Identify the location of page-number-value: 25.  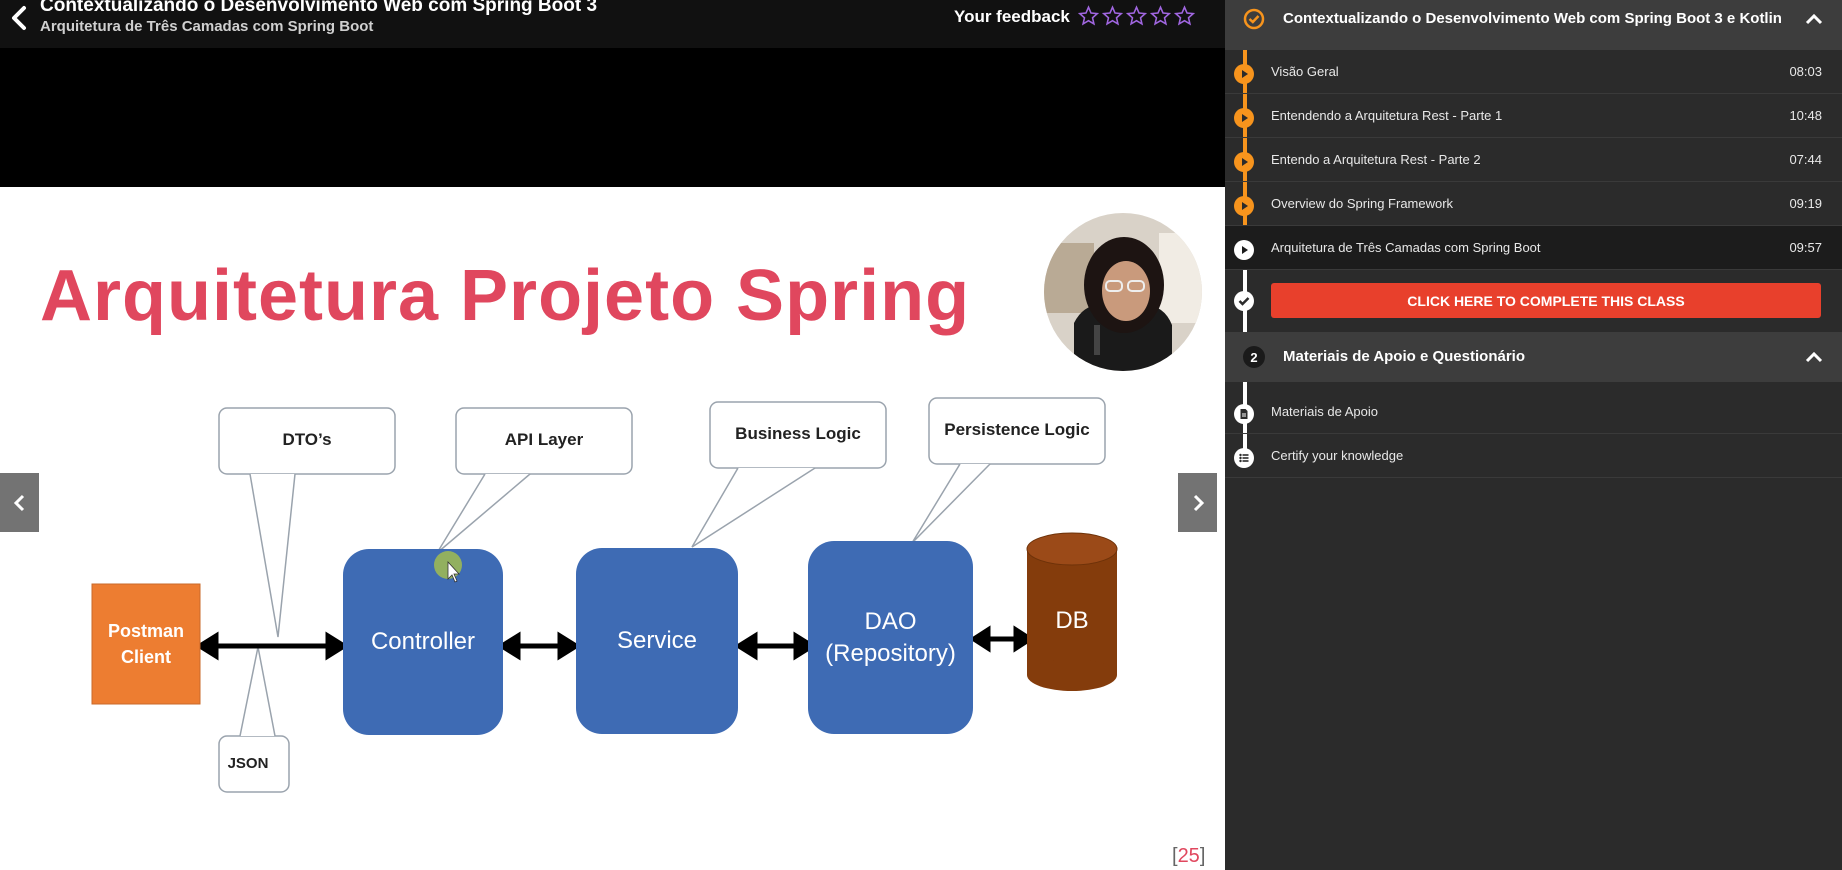
(1188, 856).